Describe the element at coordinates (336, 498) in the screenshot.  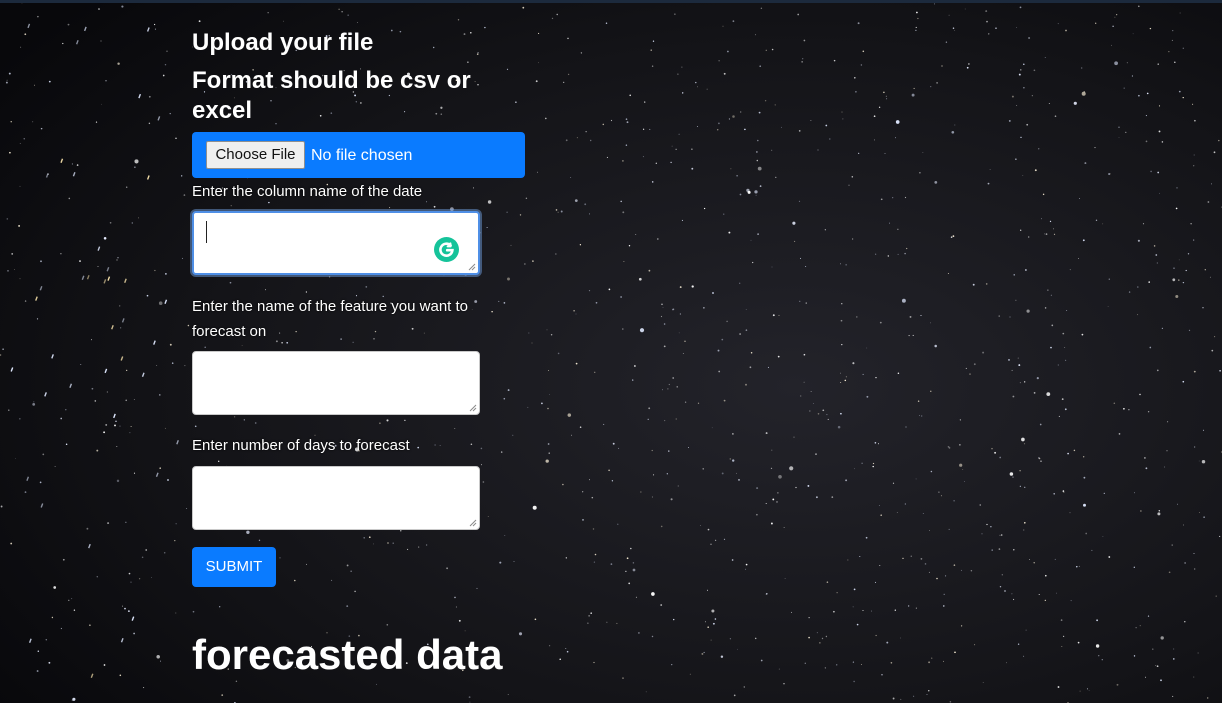
I see `forecast-days-textarea` at that location.